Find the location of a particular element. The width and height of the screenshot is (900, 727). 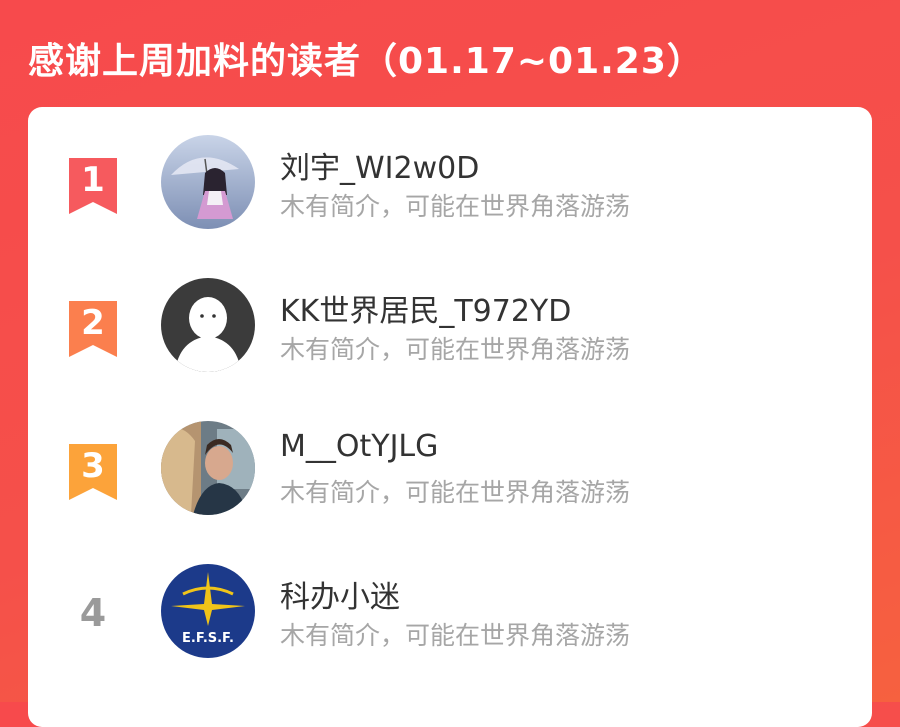

anime-girl-umbrella-icon is located at coordinates (208, 182).